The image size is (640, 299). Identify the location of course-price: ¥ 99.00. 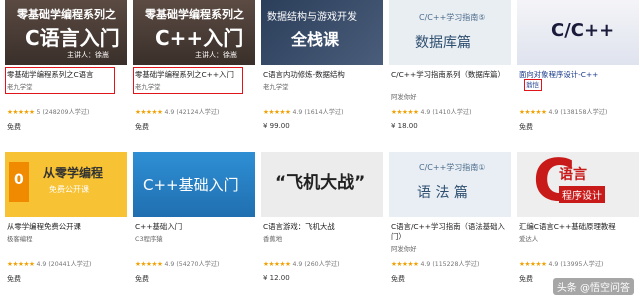
(276, 126).